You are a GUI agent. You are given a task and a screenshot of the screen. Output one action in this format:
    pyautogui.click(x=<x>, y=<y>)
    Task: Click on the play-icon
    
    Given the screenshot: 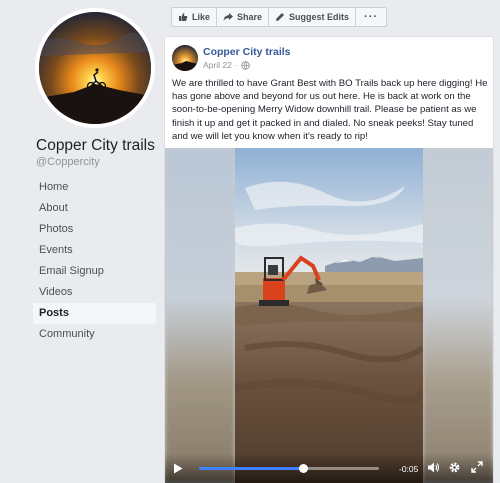 What is the action you would take?
    pyautogui.click(x=178, y=468)
    